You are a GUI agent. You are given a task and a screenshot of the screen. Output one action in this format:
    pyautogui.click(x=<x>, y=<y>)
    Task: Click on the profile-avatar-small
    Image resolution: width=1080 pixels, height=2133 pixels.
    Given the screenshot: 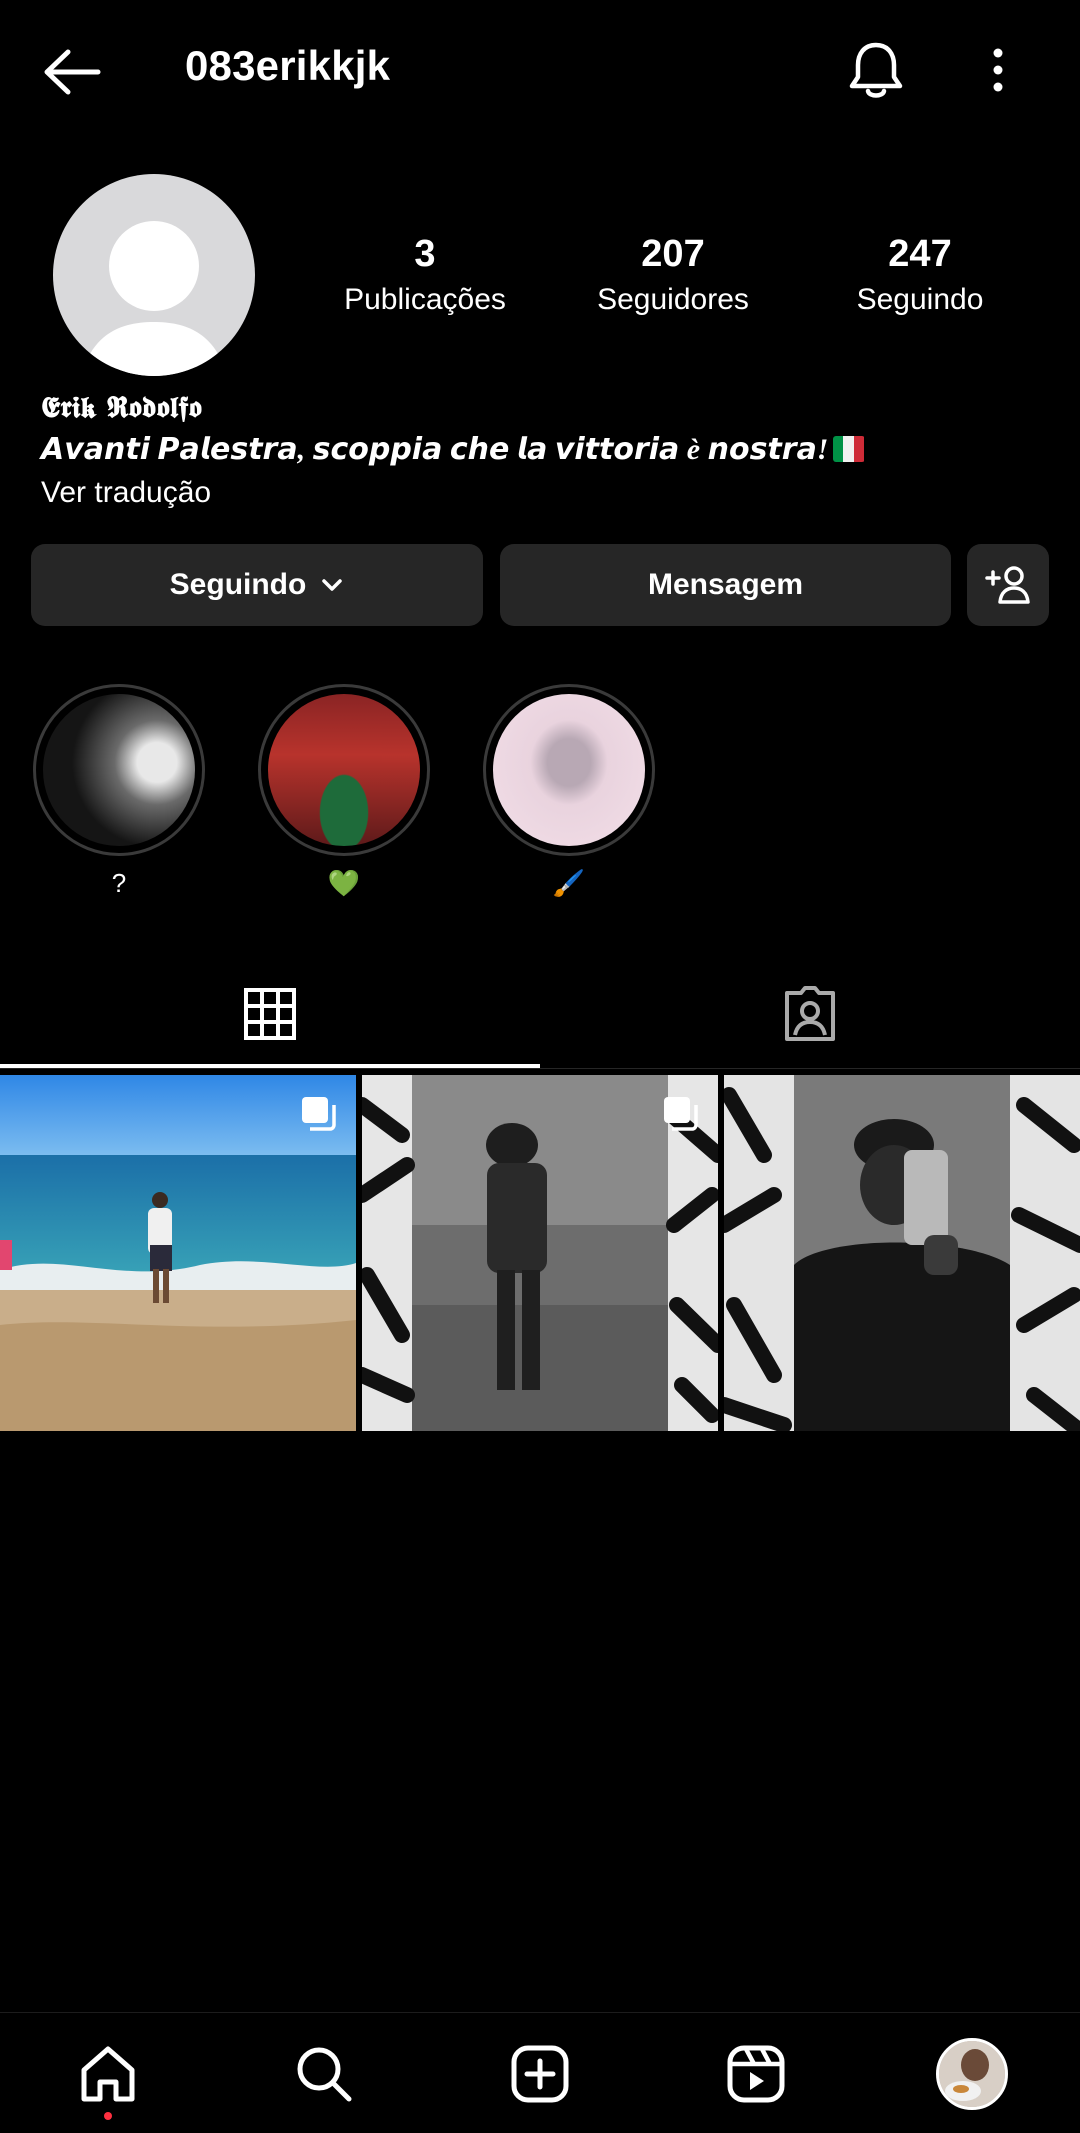 What is the action you would take?
    pyautogui.click(x=972, y=2074)
    